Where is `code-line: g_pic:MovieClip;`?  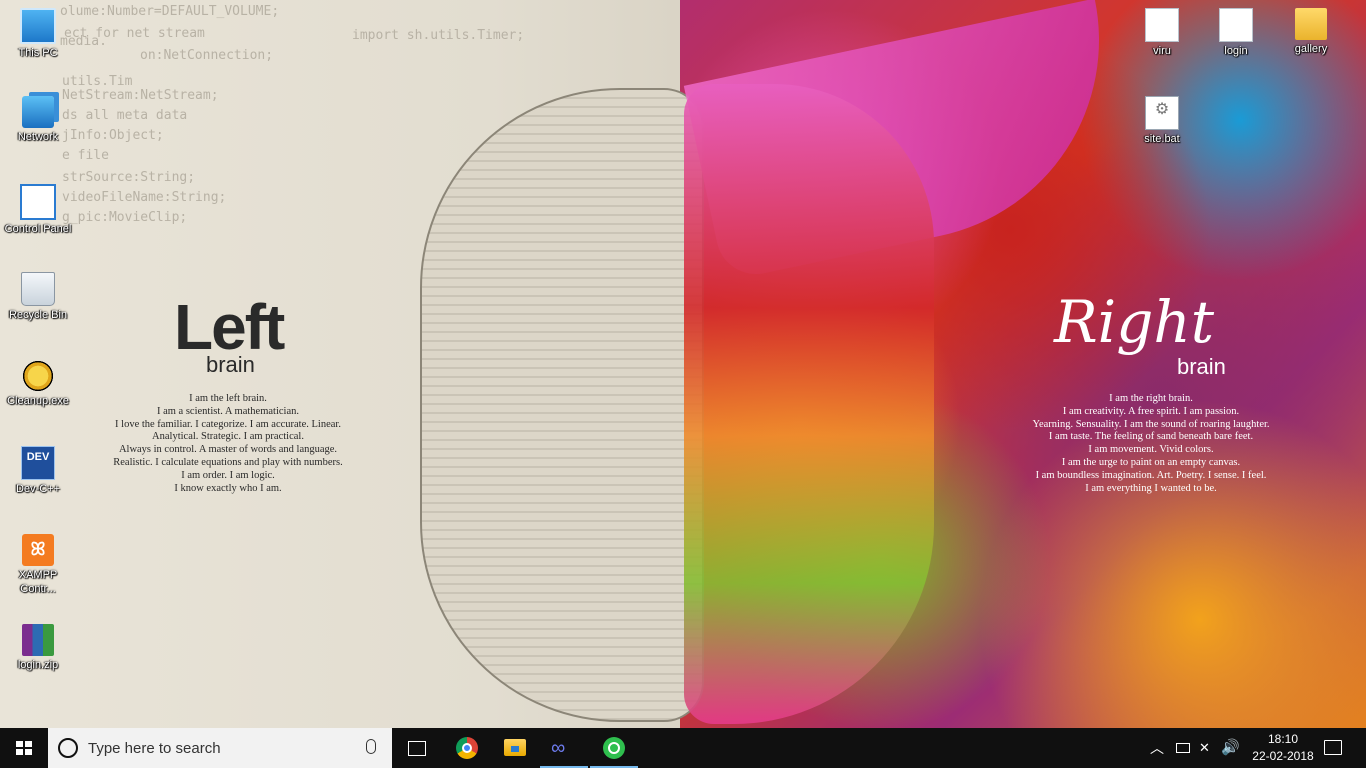 code-line: g_pic:MovieClip; is located at coordinates (125, 217).